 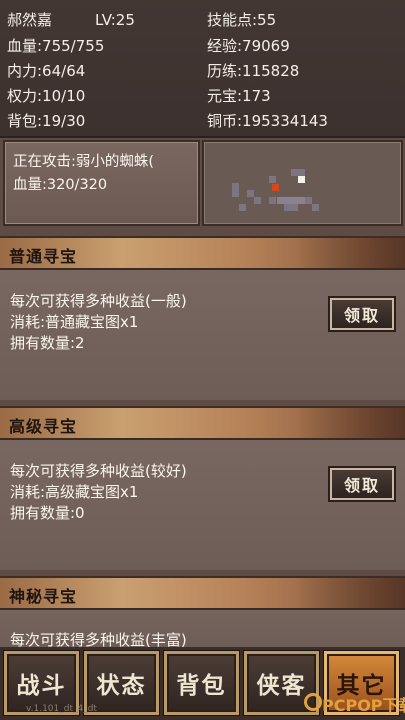 What do you see at coordinates (242, 20) in the screenshot?
I see `skill-points: 技能点:55` at bounding box center [242, 20].